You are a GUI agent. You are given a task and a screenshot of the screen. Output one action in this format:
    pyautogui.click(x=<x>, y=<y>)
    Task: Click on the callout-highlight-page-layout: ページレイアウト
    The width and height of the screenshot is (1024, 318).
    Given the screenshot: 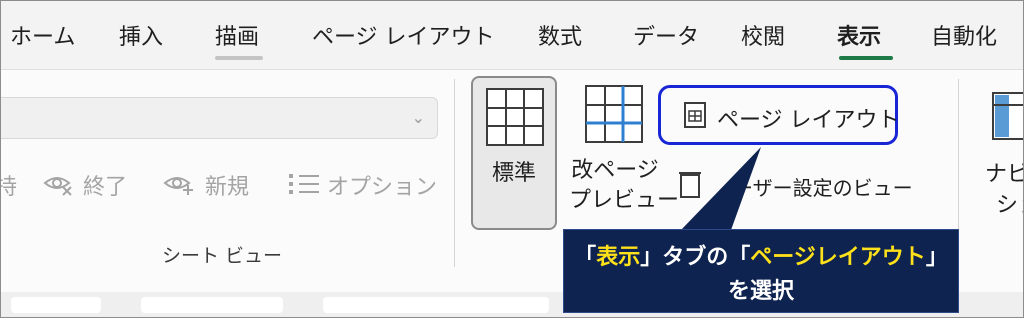 What is the action you would take?
    pyautogui.click(x=838, y=257)
    